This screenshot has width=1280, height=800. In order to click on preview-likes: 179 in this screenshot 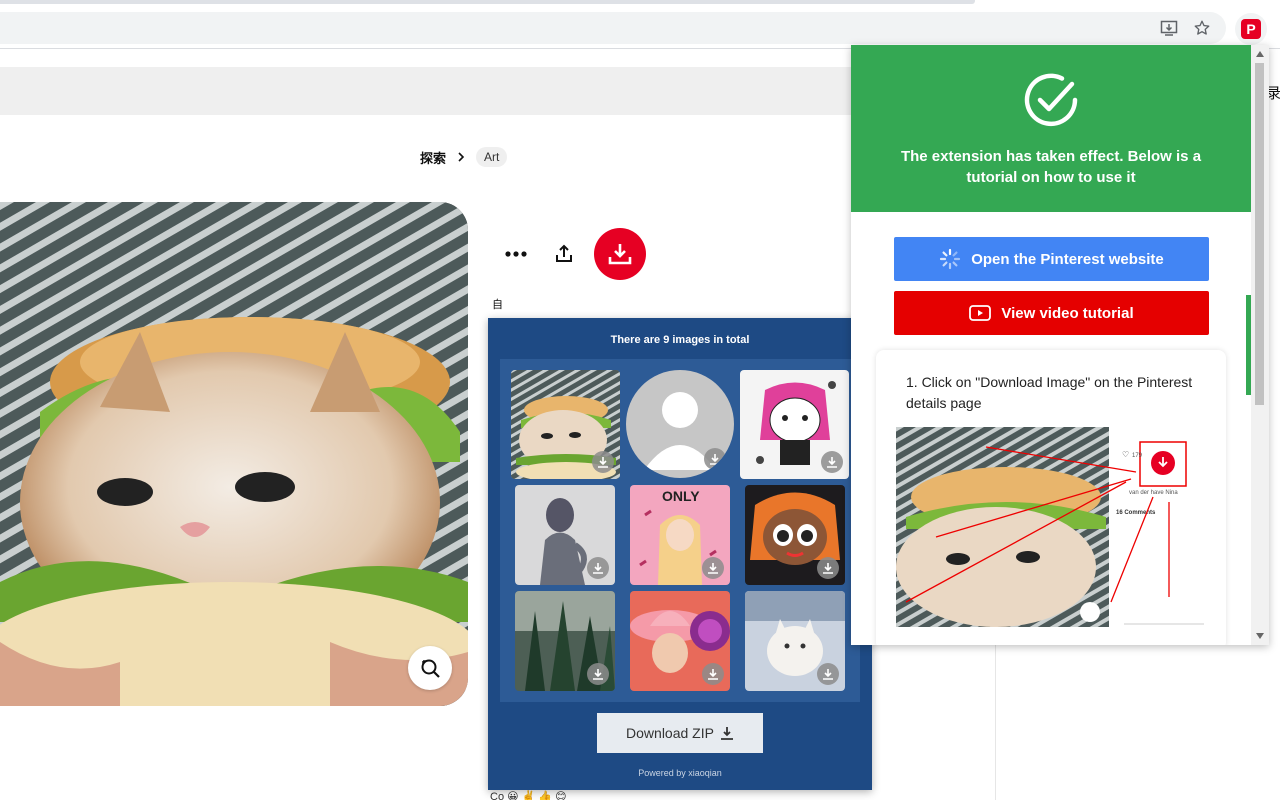, I will do `click(1137, 456)`.